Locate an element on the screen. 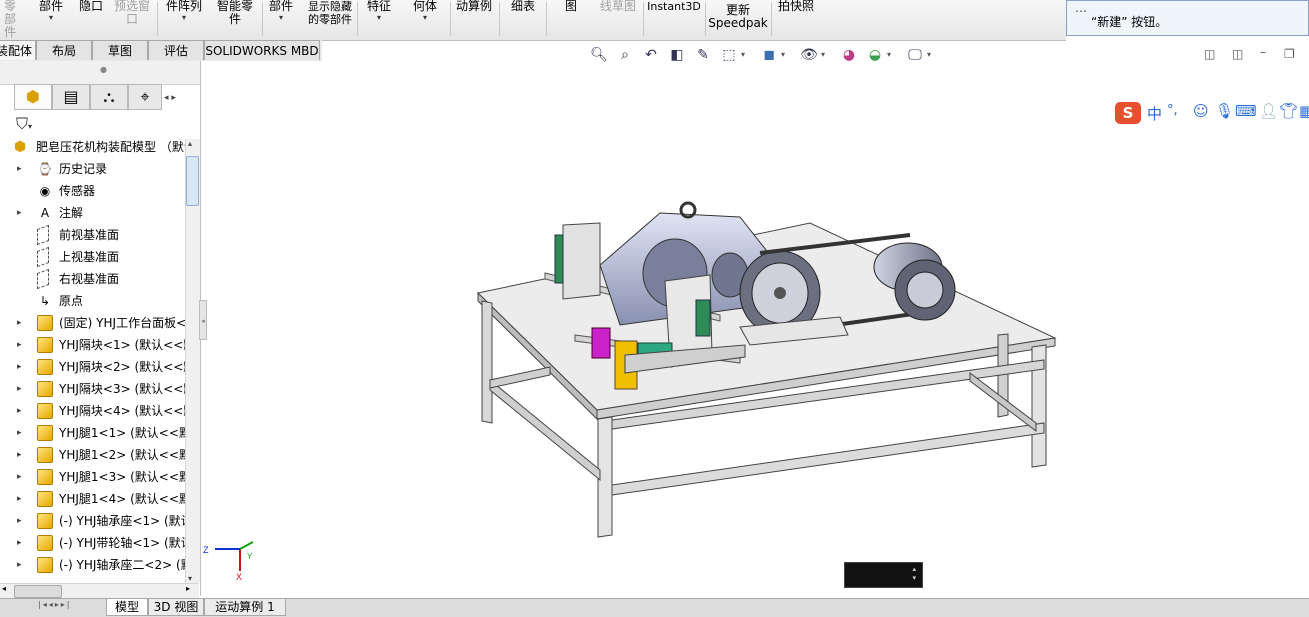 The width and height of the screenshot is (1309, 617). ribbon-item-16: 拍快照 is located at coordinates (796, 20).